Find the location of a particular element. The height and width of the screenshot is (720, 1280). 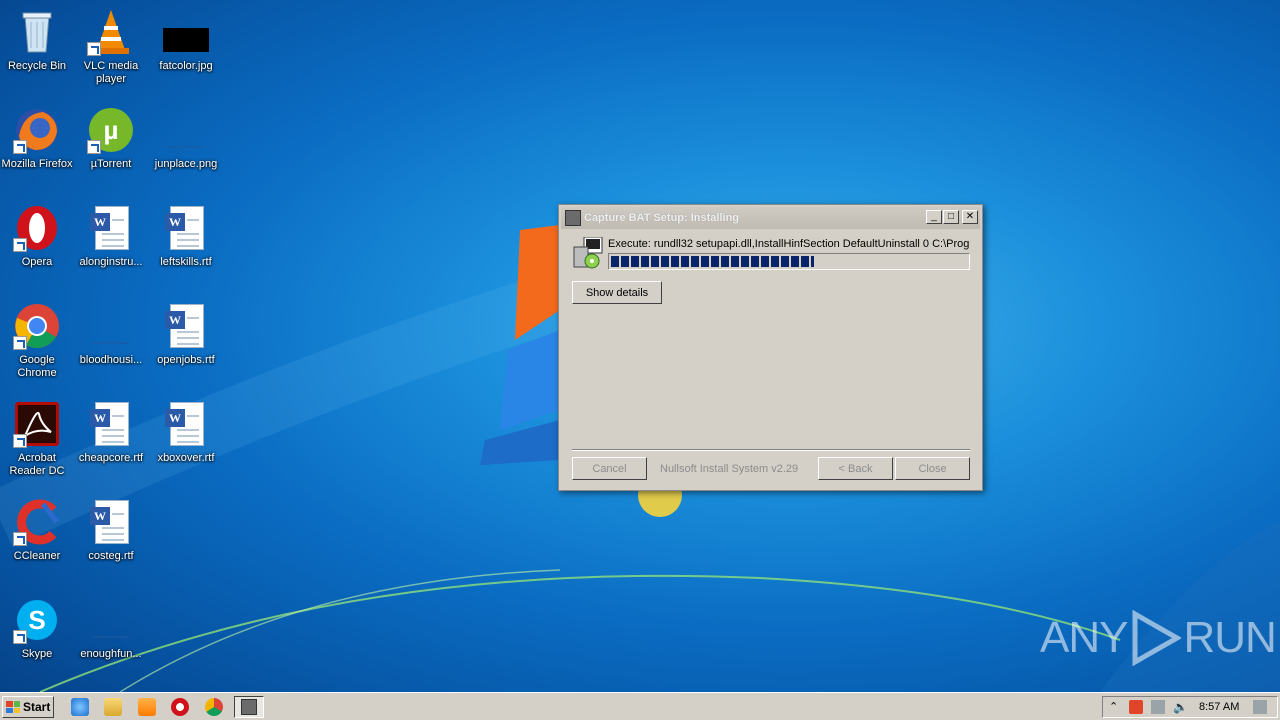

desktop-icon-skype: S Skype is located at coordinates (37, 637).